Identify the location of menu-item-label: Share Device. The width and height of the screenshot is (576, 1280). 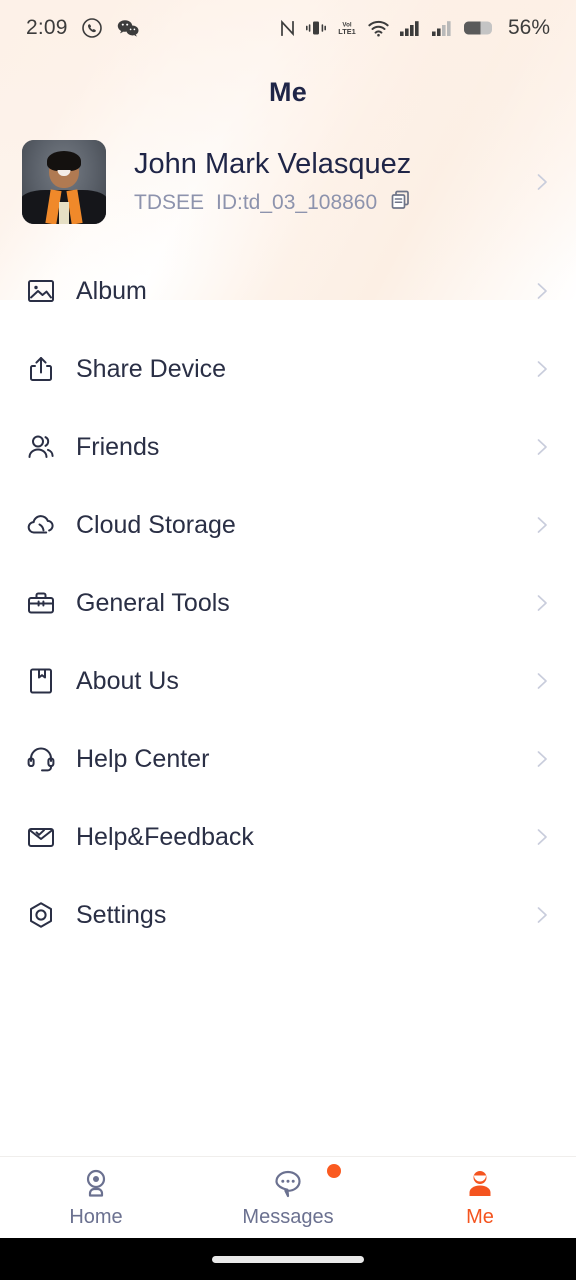
(151, 368).